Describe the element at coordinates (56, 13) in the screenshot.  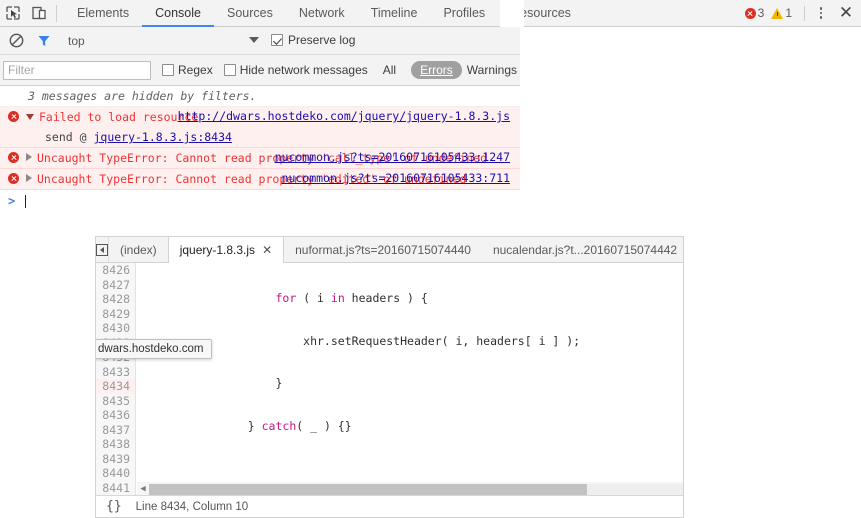
I see `toolbar-divider` at that location.